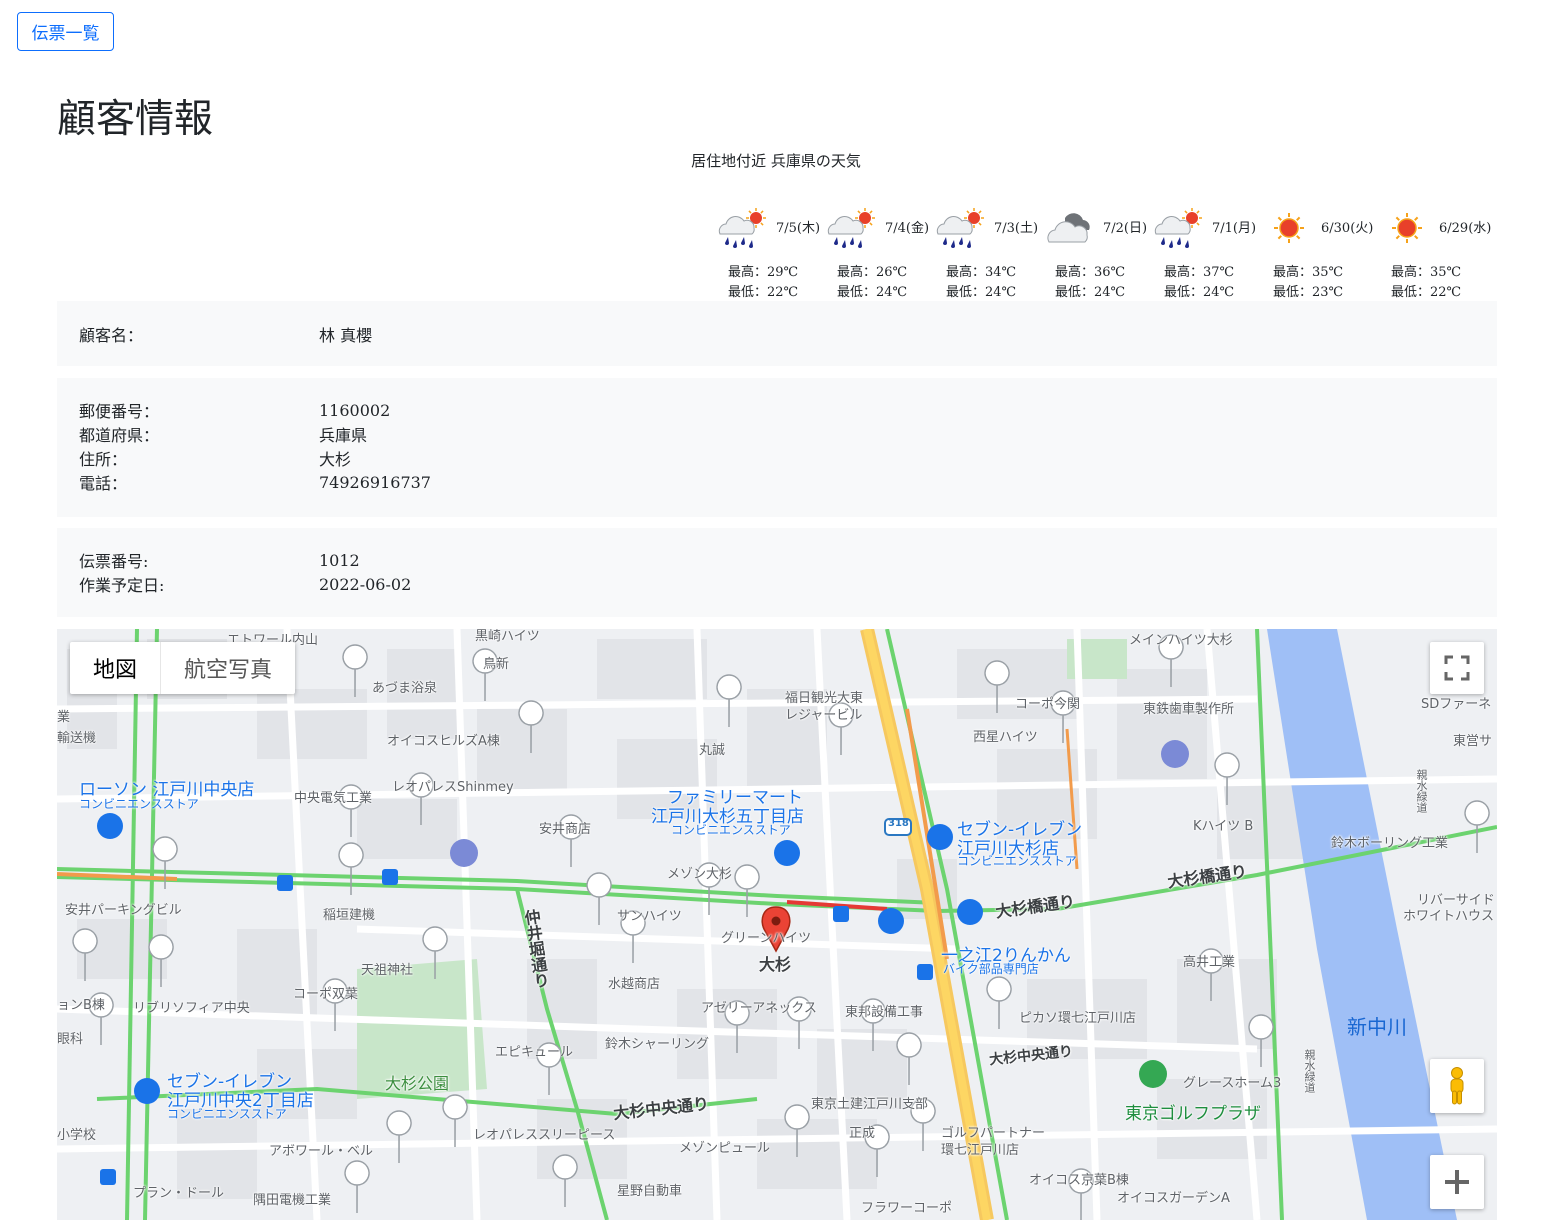 This screenshot has width=1562, height=1220. What do you see at coordinates (417, 1083) in the screenshot?
I see `map-park-label: 大杉公園` at bounding box center [417, 1083].